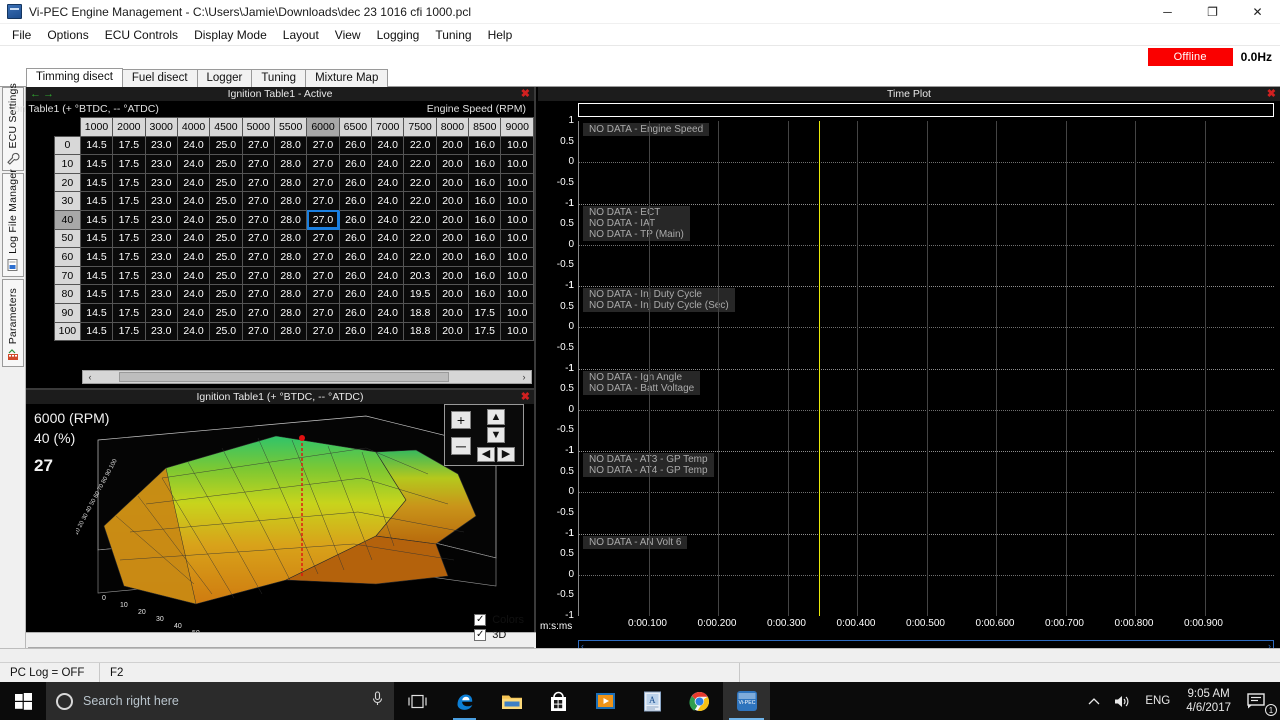 The height and width of the screenshot is (720, 1280). I want to click on table-row-header: 40, so click(67, 219).